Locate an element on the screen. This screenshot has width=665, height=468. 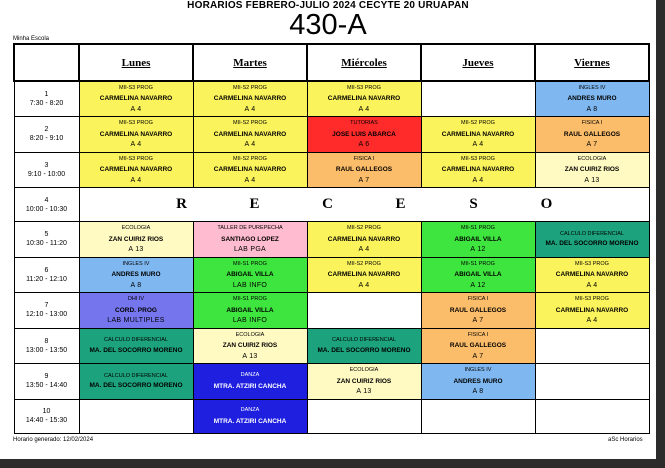
class-slot-martes: MII-S2 PROG CARMELINA NAVARRO A 4 is located at coordinates (250, 98).